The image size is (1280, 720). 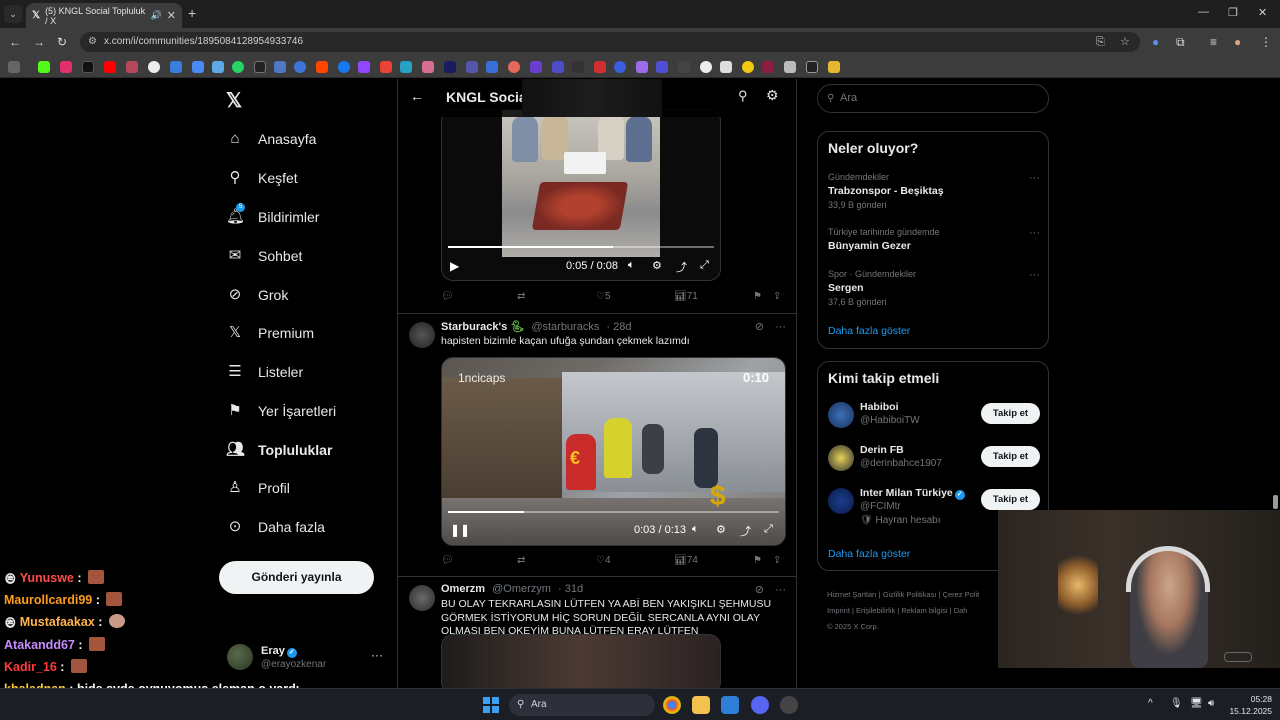 I want to click on follow-suggestion: Habiboi @HabiboiTW Takip et, so click(x=934, y=416).